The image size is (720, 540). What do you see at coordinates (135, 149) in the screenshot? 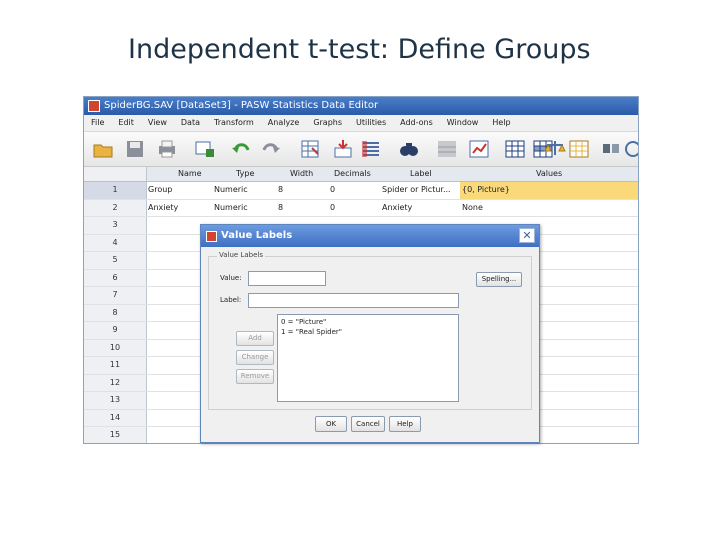
I see `save-icon` at bounding box center [135, 149].